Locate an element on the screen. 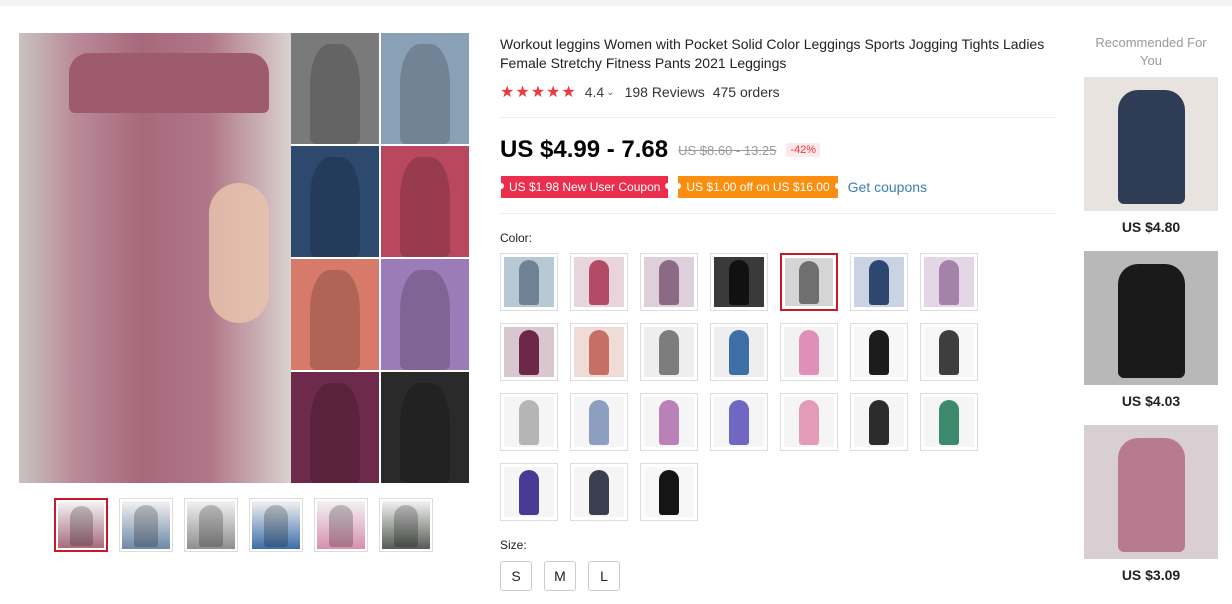 The height and width of the screenshot is (604, 1232). get-coupons-link: Get coupons is located at coordinates (887, 187).